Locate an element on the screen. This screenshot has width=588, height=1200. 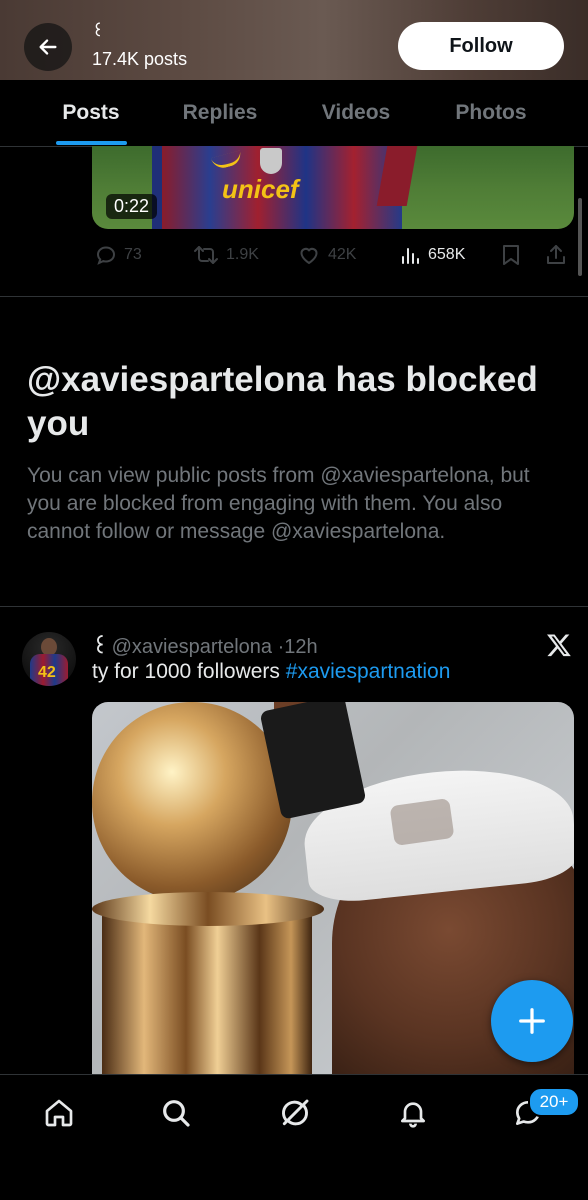
profile-display-name: ꒰ is located at coordinates (98, 31).